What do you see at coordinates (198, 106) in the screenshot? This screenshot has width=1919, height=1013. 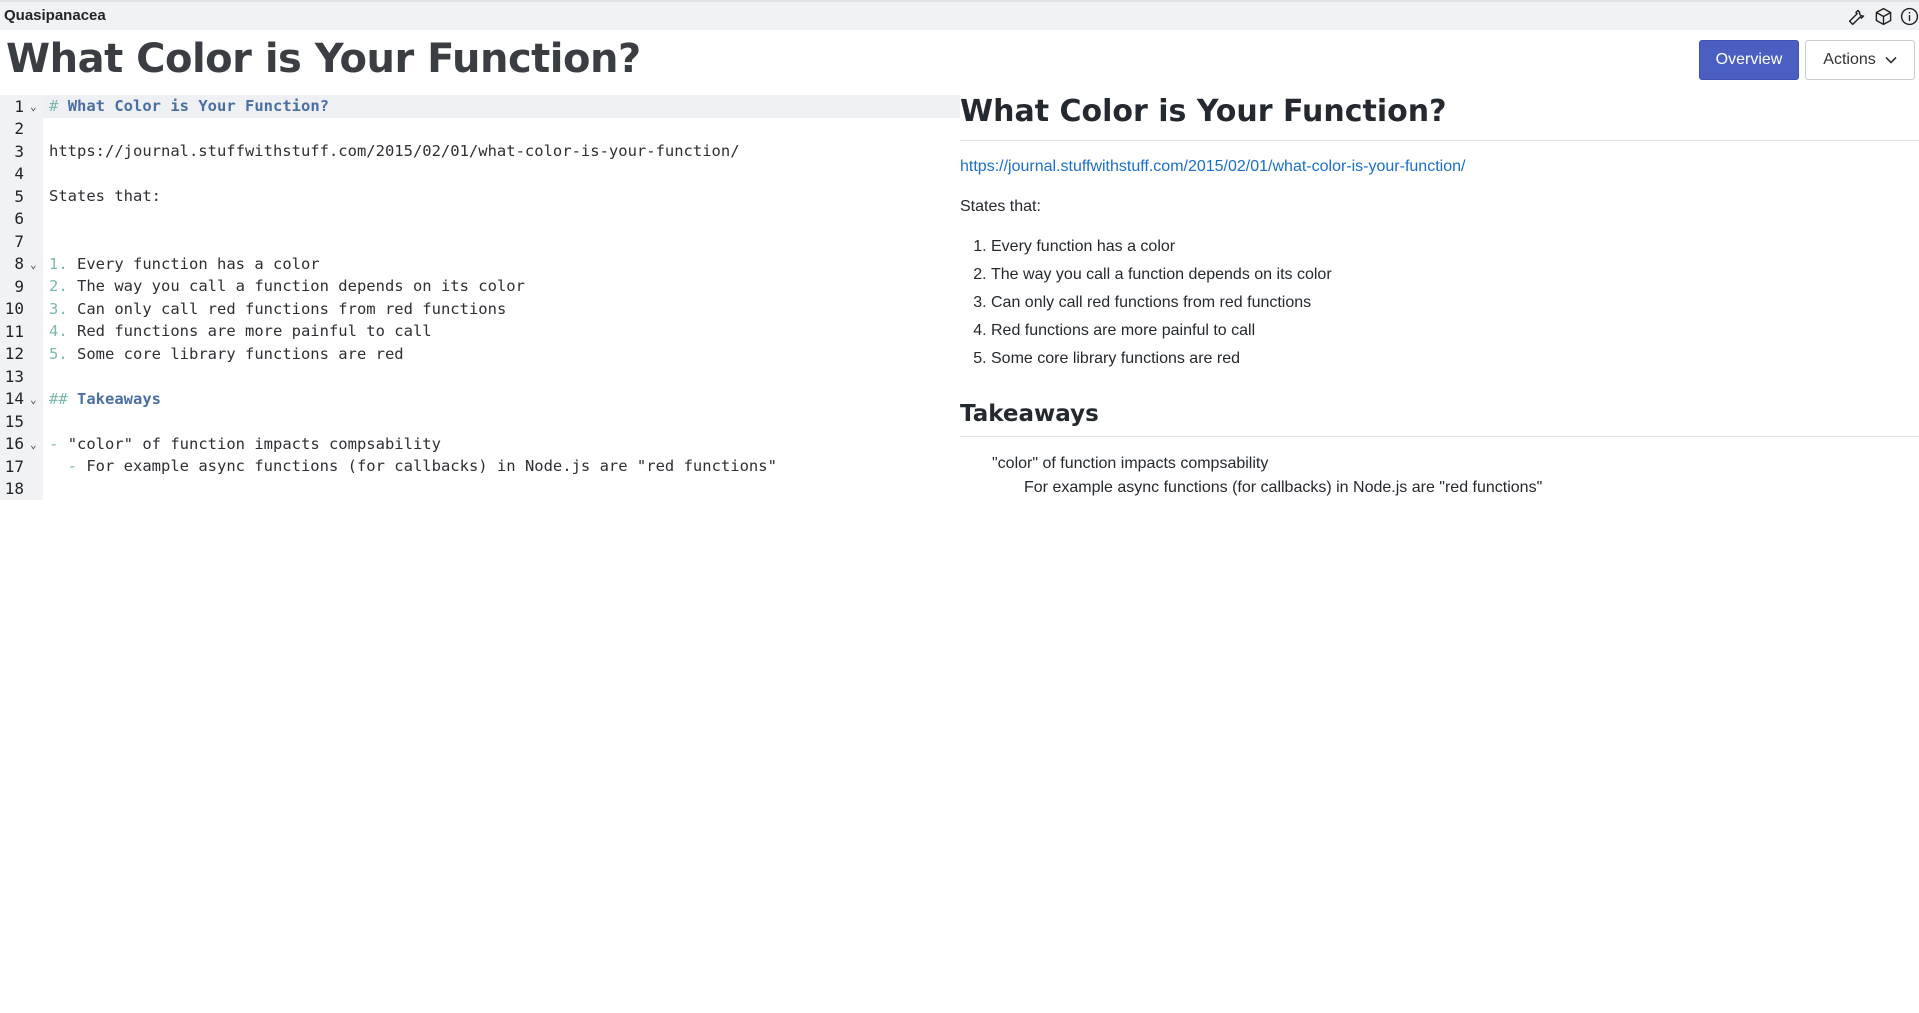 I see `editor-heading-text: What Color is Your Function?` at bounding box center [198, 106].